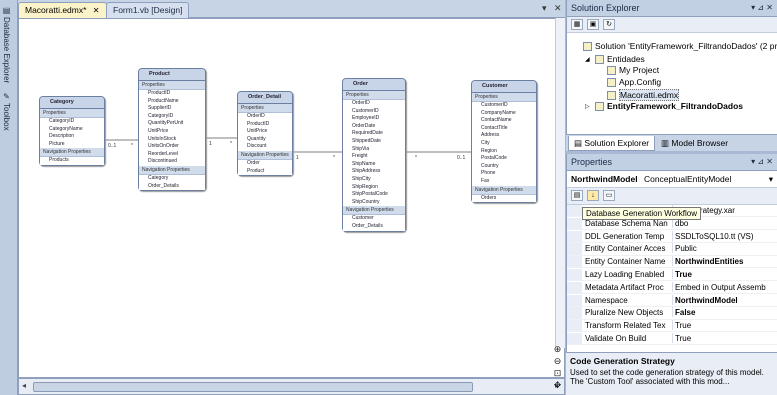 The image size is (777, 395). What do you see at coordinates (504, 128) in the screenshot?
I see `entity-property: ContactTitle` at bounding box center [504, 128].